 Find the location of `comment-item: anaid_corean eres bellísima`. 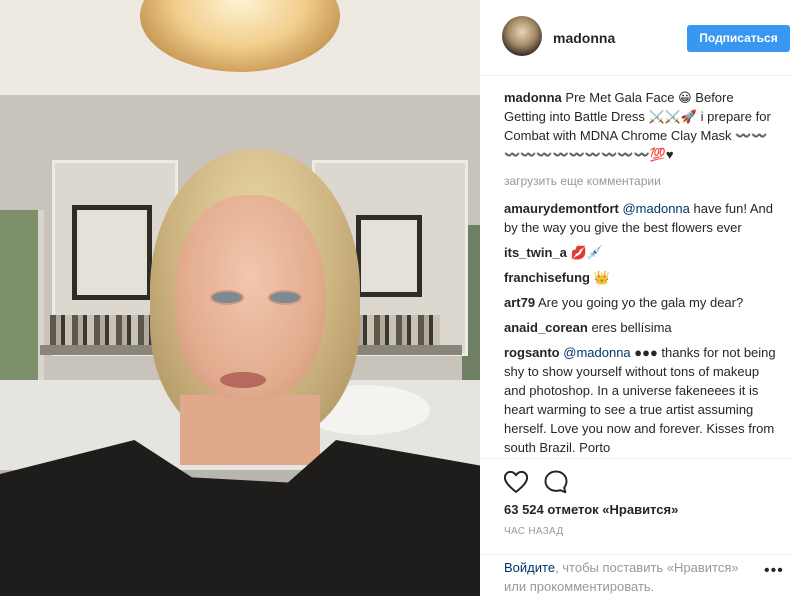

comment-item: anaid_corean eres bellísima is located at coordinates (641, 327).